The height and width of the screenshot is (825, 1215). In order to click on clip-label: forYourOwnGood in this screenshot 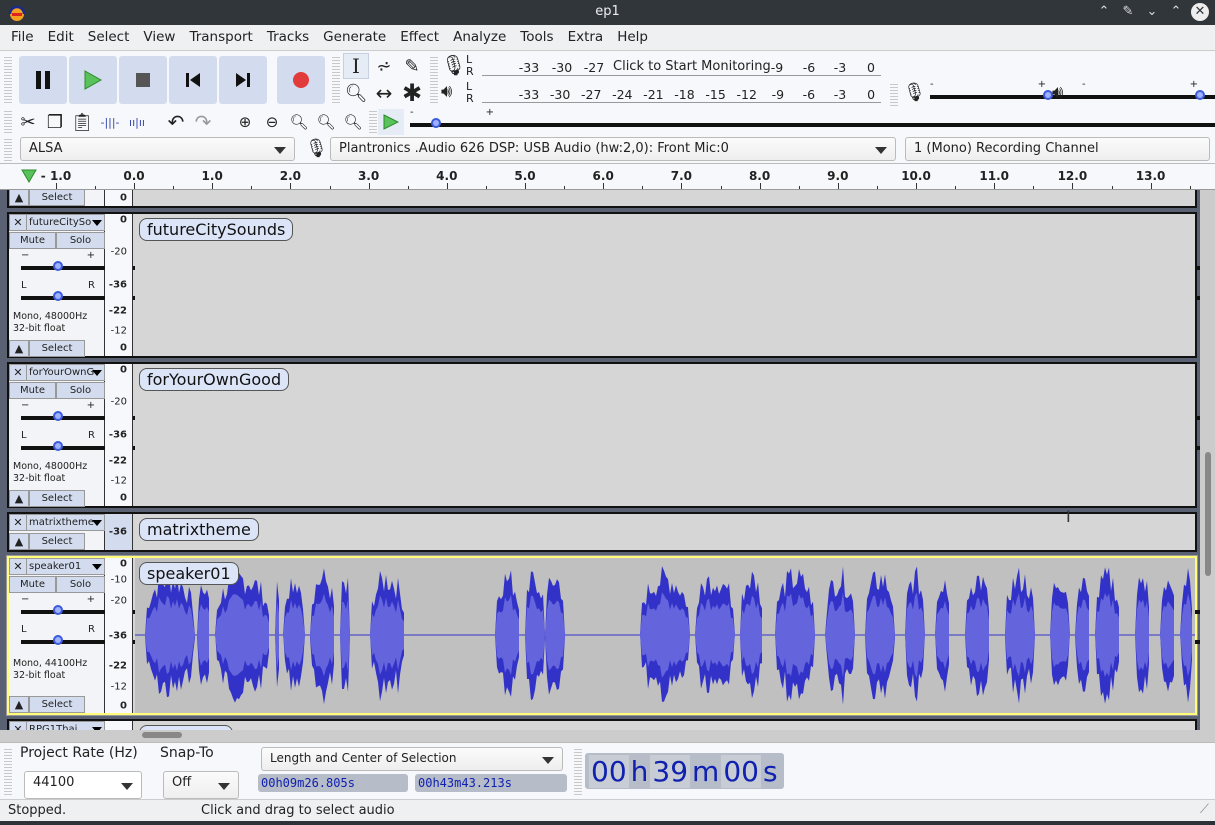, I will do `click(214, 379)`.